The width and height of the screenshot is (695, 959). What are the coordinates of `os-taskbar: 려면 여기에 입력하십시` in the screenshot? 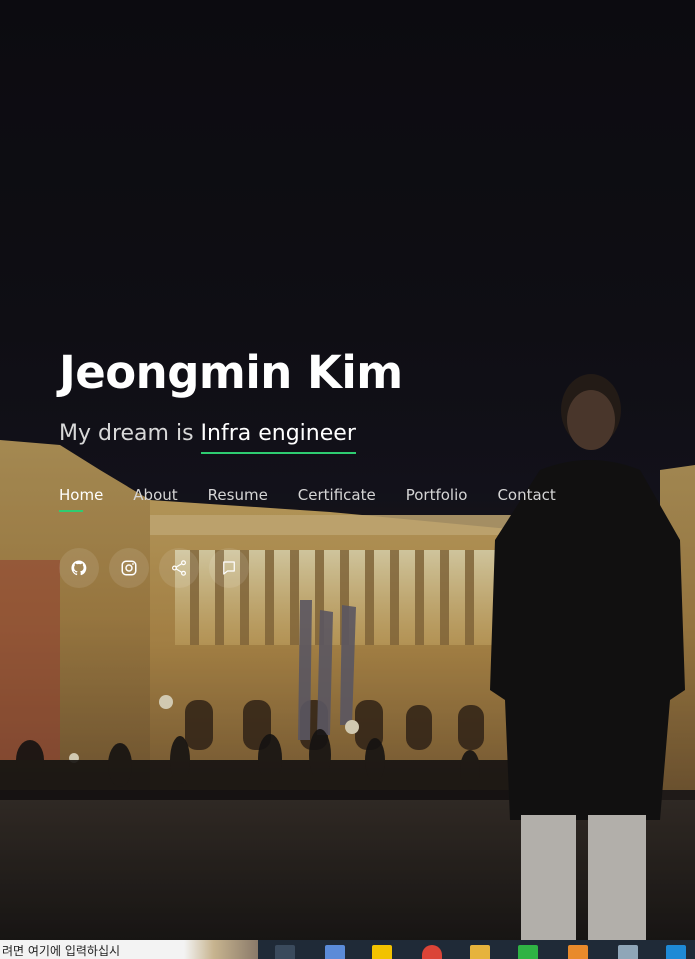 It's located at (347, 949).